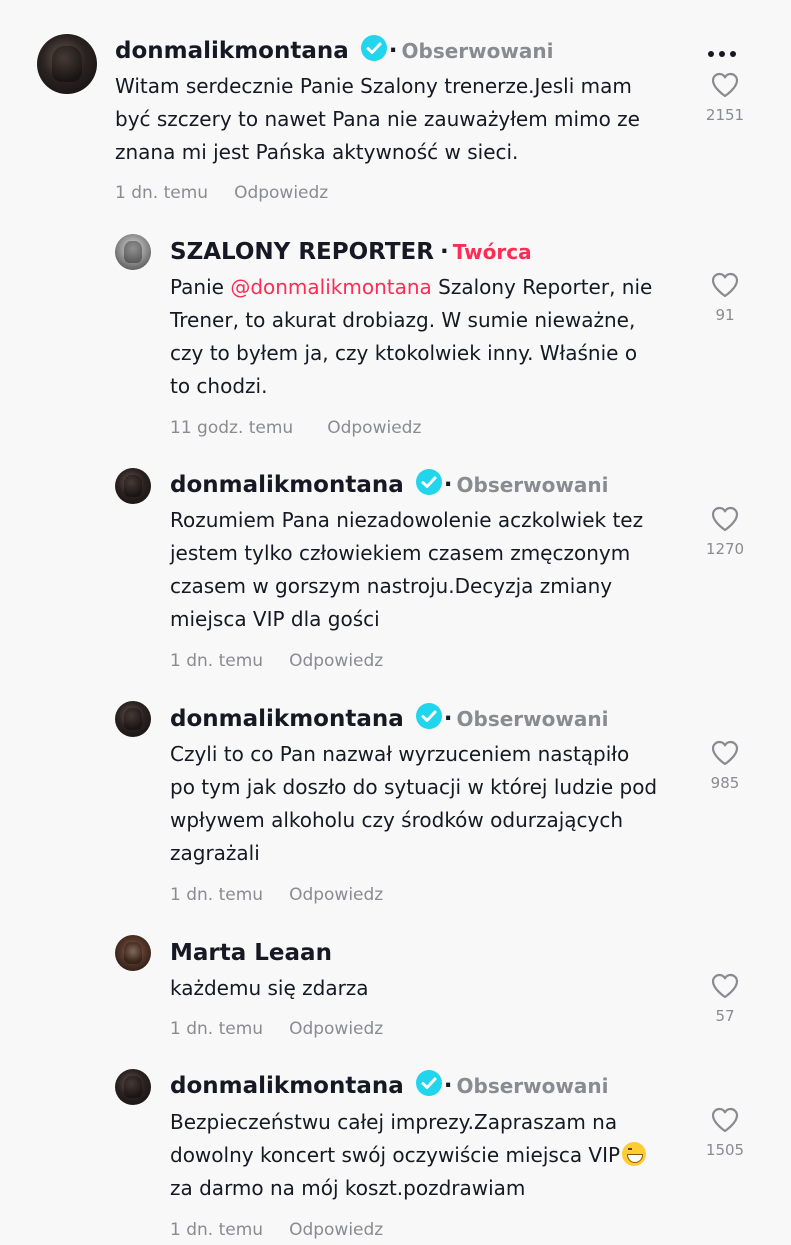 The height and width of the screenshot is (1245, 791). What do you see at coordinates (492, 252) in the screenshot?
I see `creator-badge: Twórca` at bounding box center [492, 252].